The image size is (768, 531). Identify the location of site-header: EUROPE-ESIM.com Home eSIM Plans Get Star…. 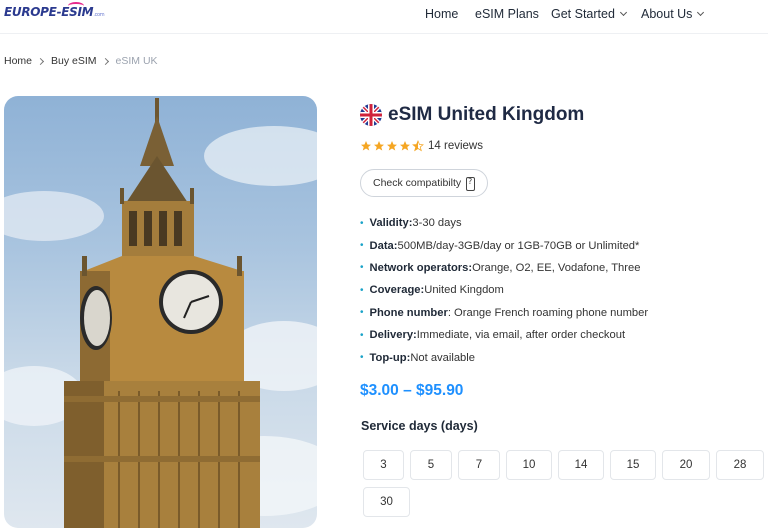
(384, 17).